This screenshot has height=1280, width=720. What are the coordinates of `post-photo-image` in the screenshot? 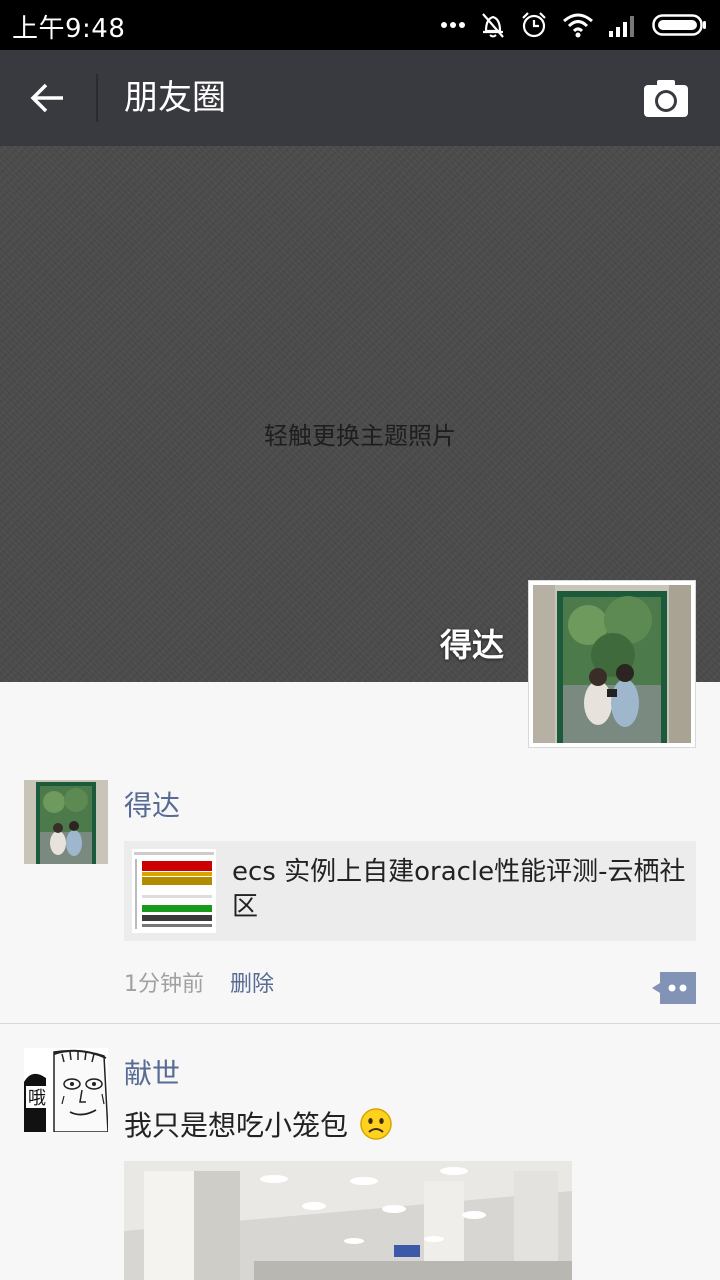 It's located at (348, 1220).